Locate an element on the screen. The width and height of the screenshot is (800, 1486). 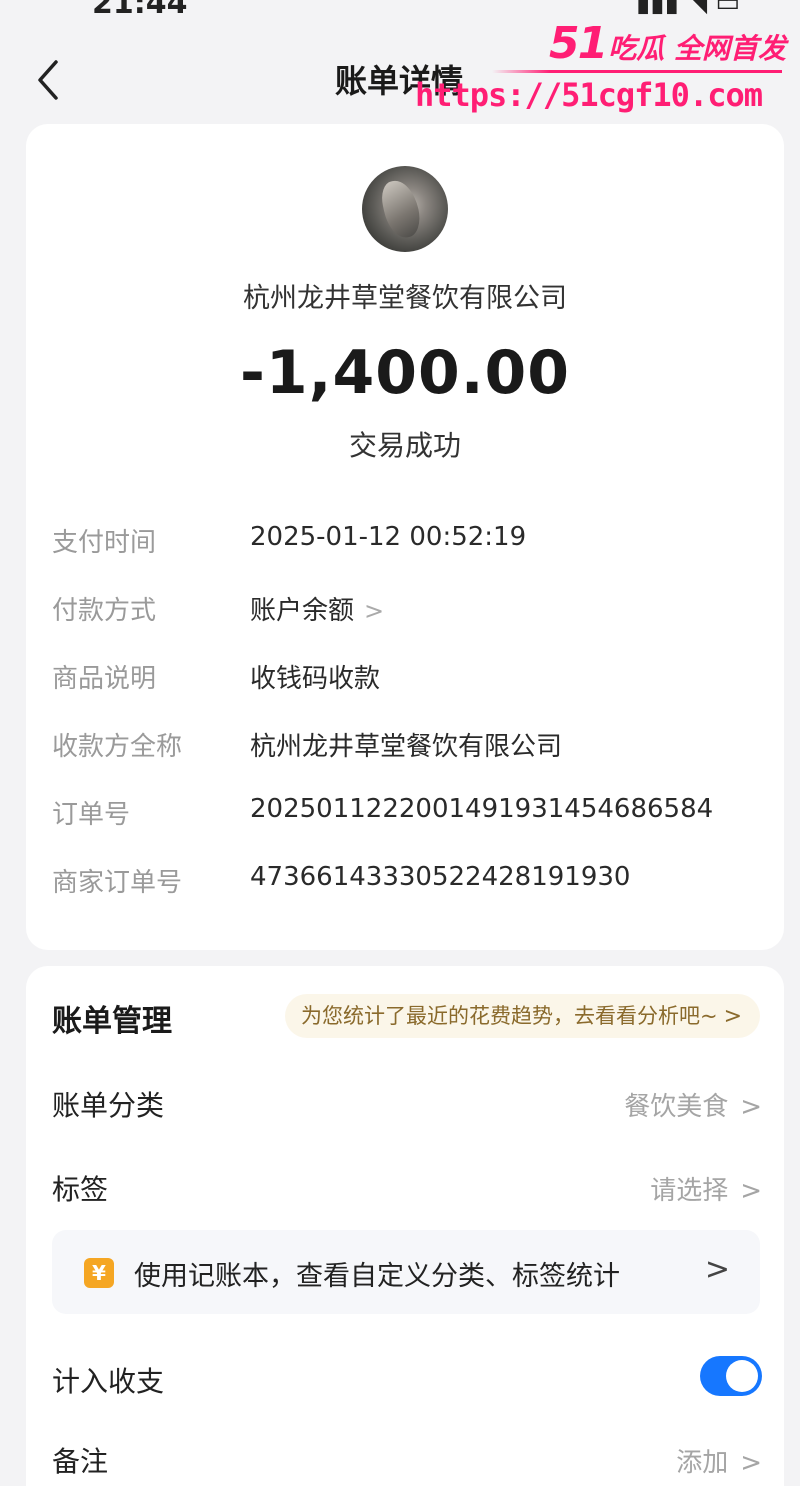
detail-value: 47366143330522428191930 is located at coordinates (440, 877).